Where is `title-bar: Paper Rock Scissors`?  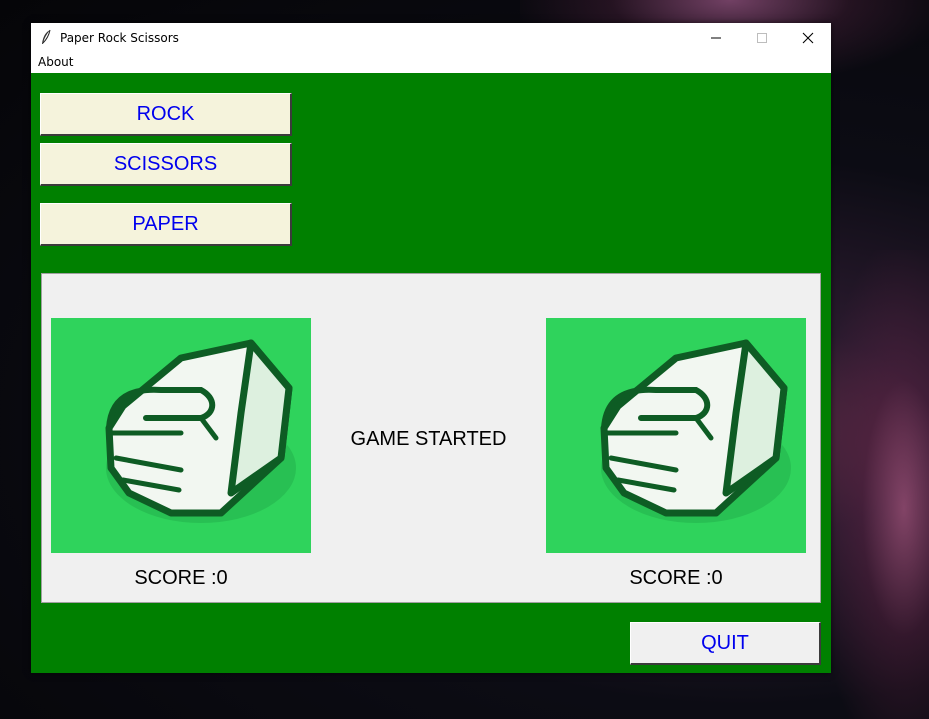
title-bar: Paper Rock Scissors is located at coordinates (431, 37).